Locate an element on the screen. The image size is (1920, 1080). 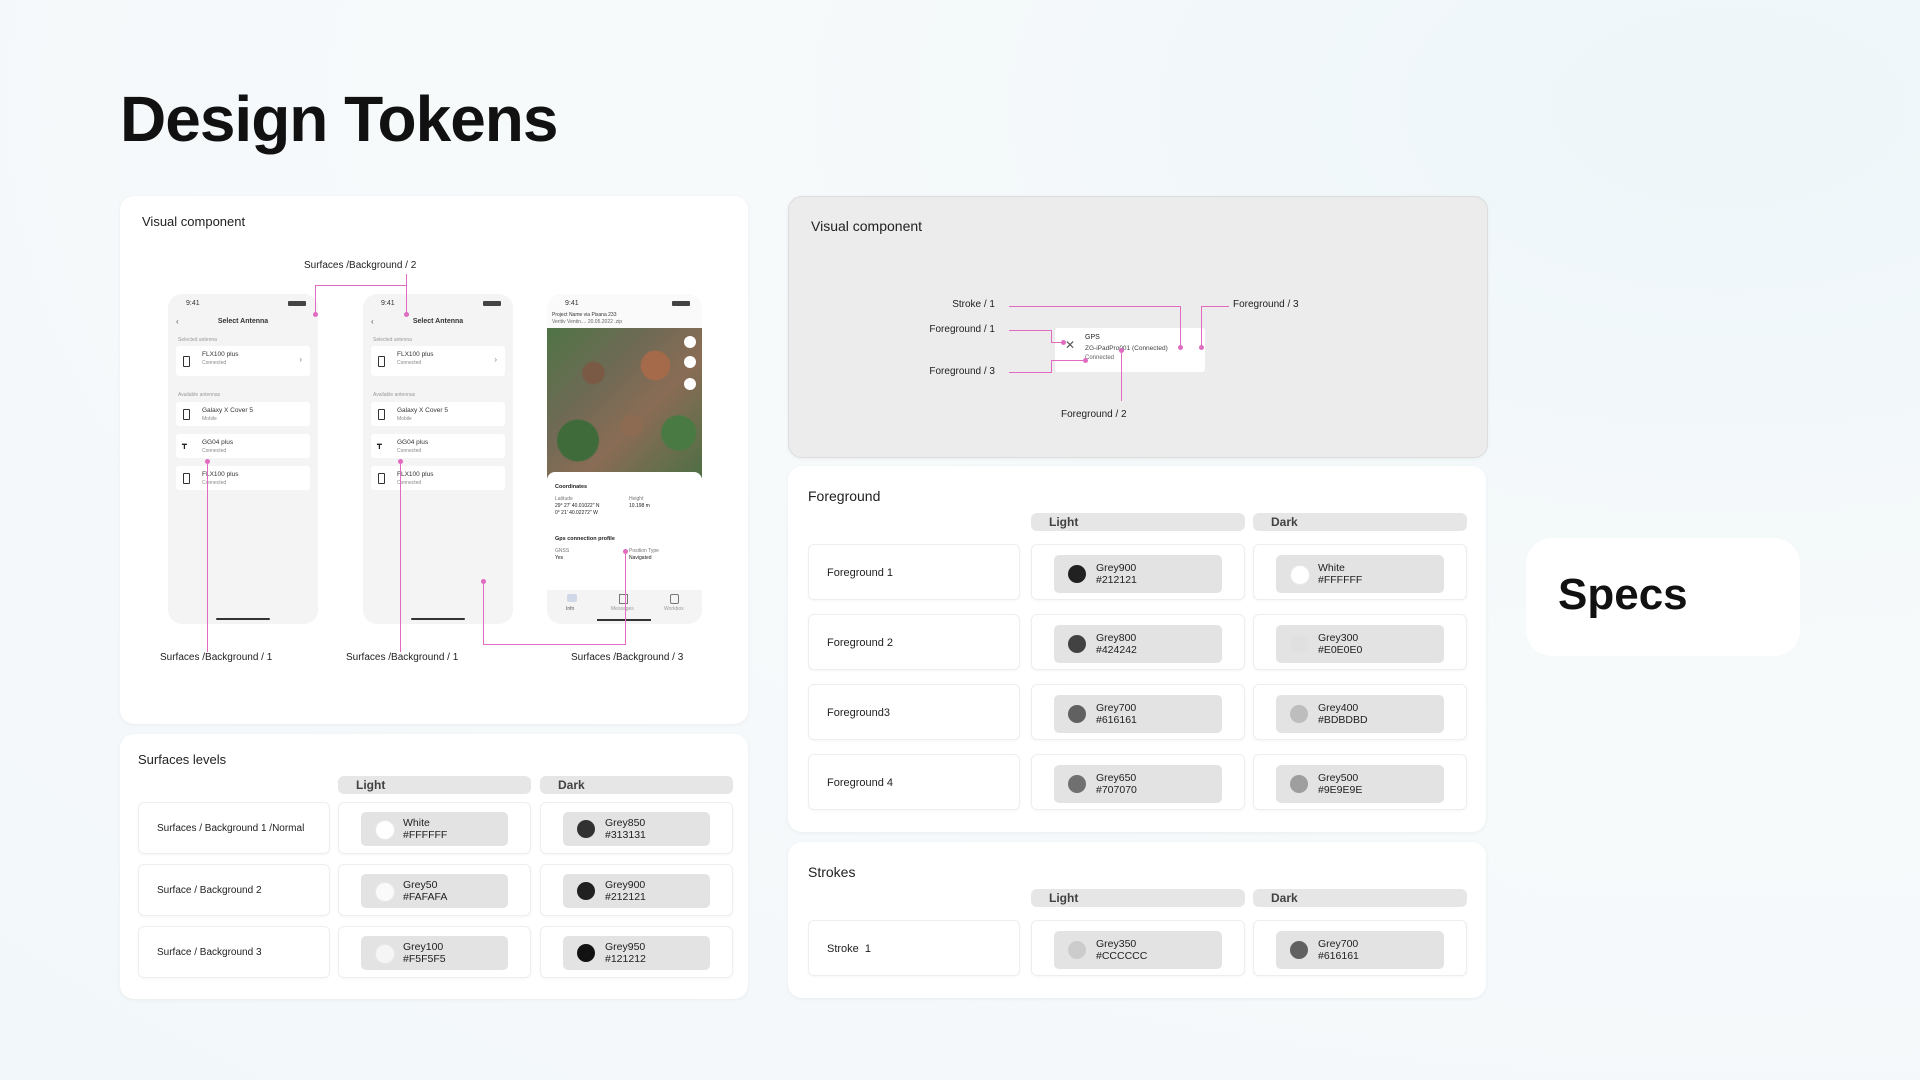
annotation-label: Surfaces /Background / 1 is located at coordinates (402, 657).